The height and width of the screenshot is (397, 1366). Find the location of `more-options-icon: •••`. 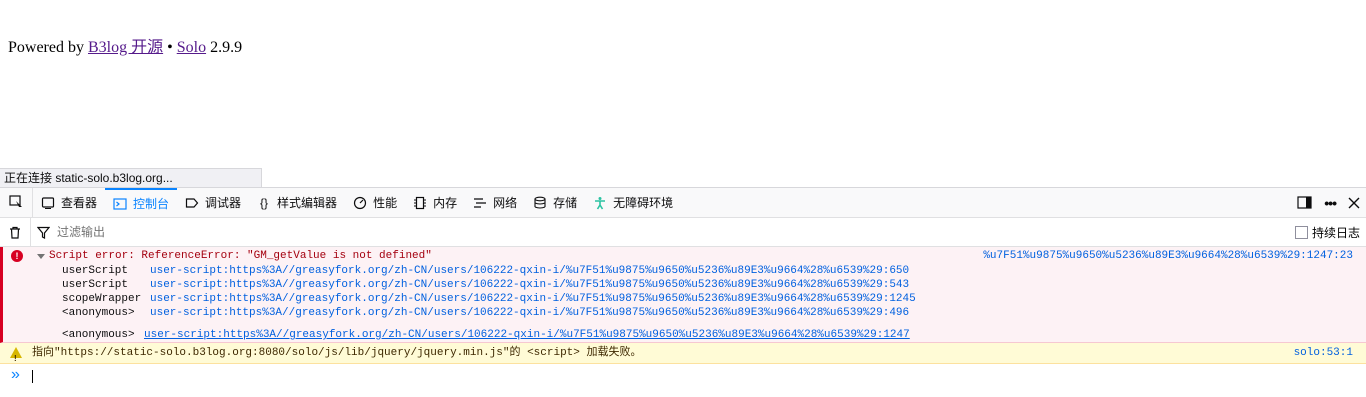

more-options-icon: ••• is located at coordinates (1330, 203).